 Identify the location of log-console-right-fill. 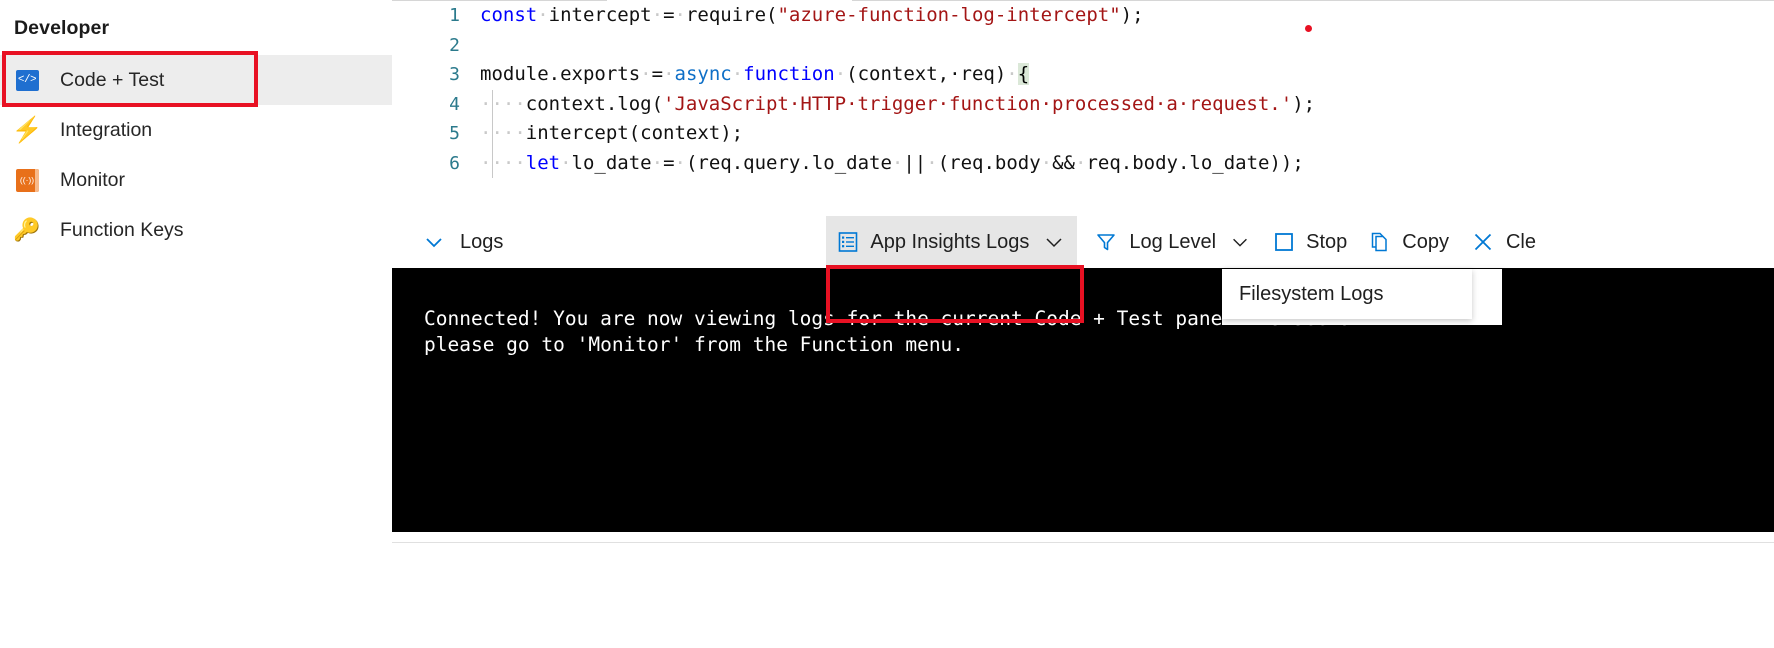
(1672, 400).